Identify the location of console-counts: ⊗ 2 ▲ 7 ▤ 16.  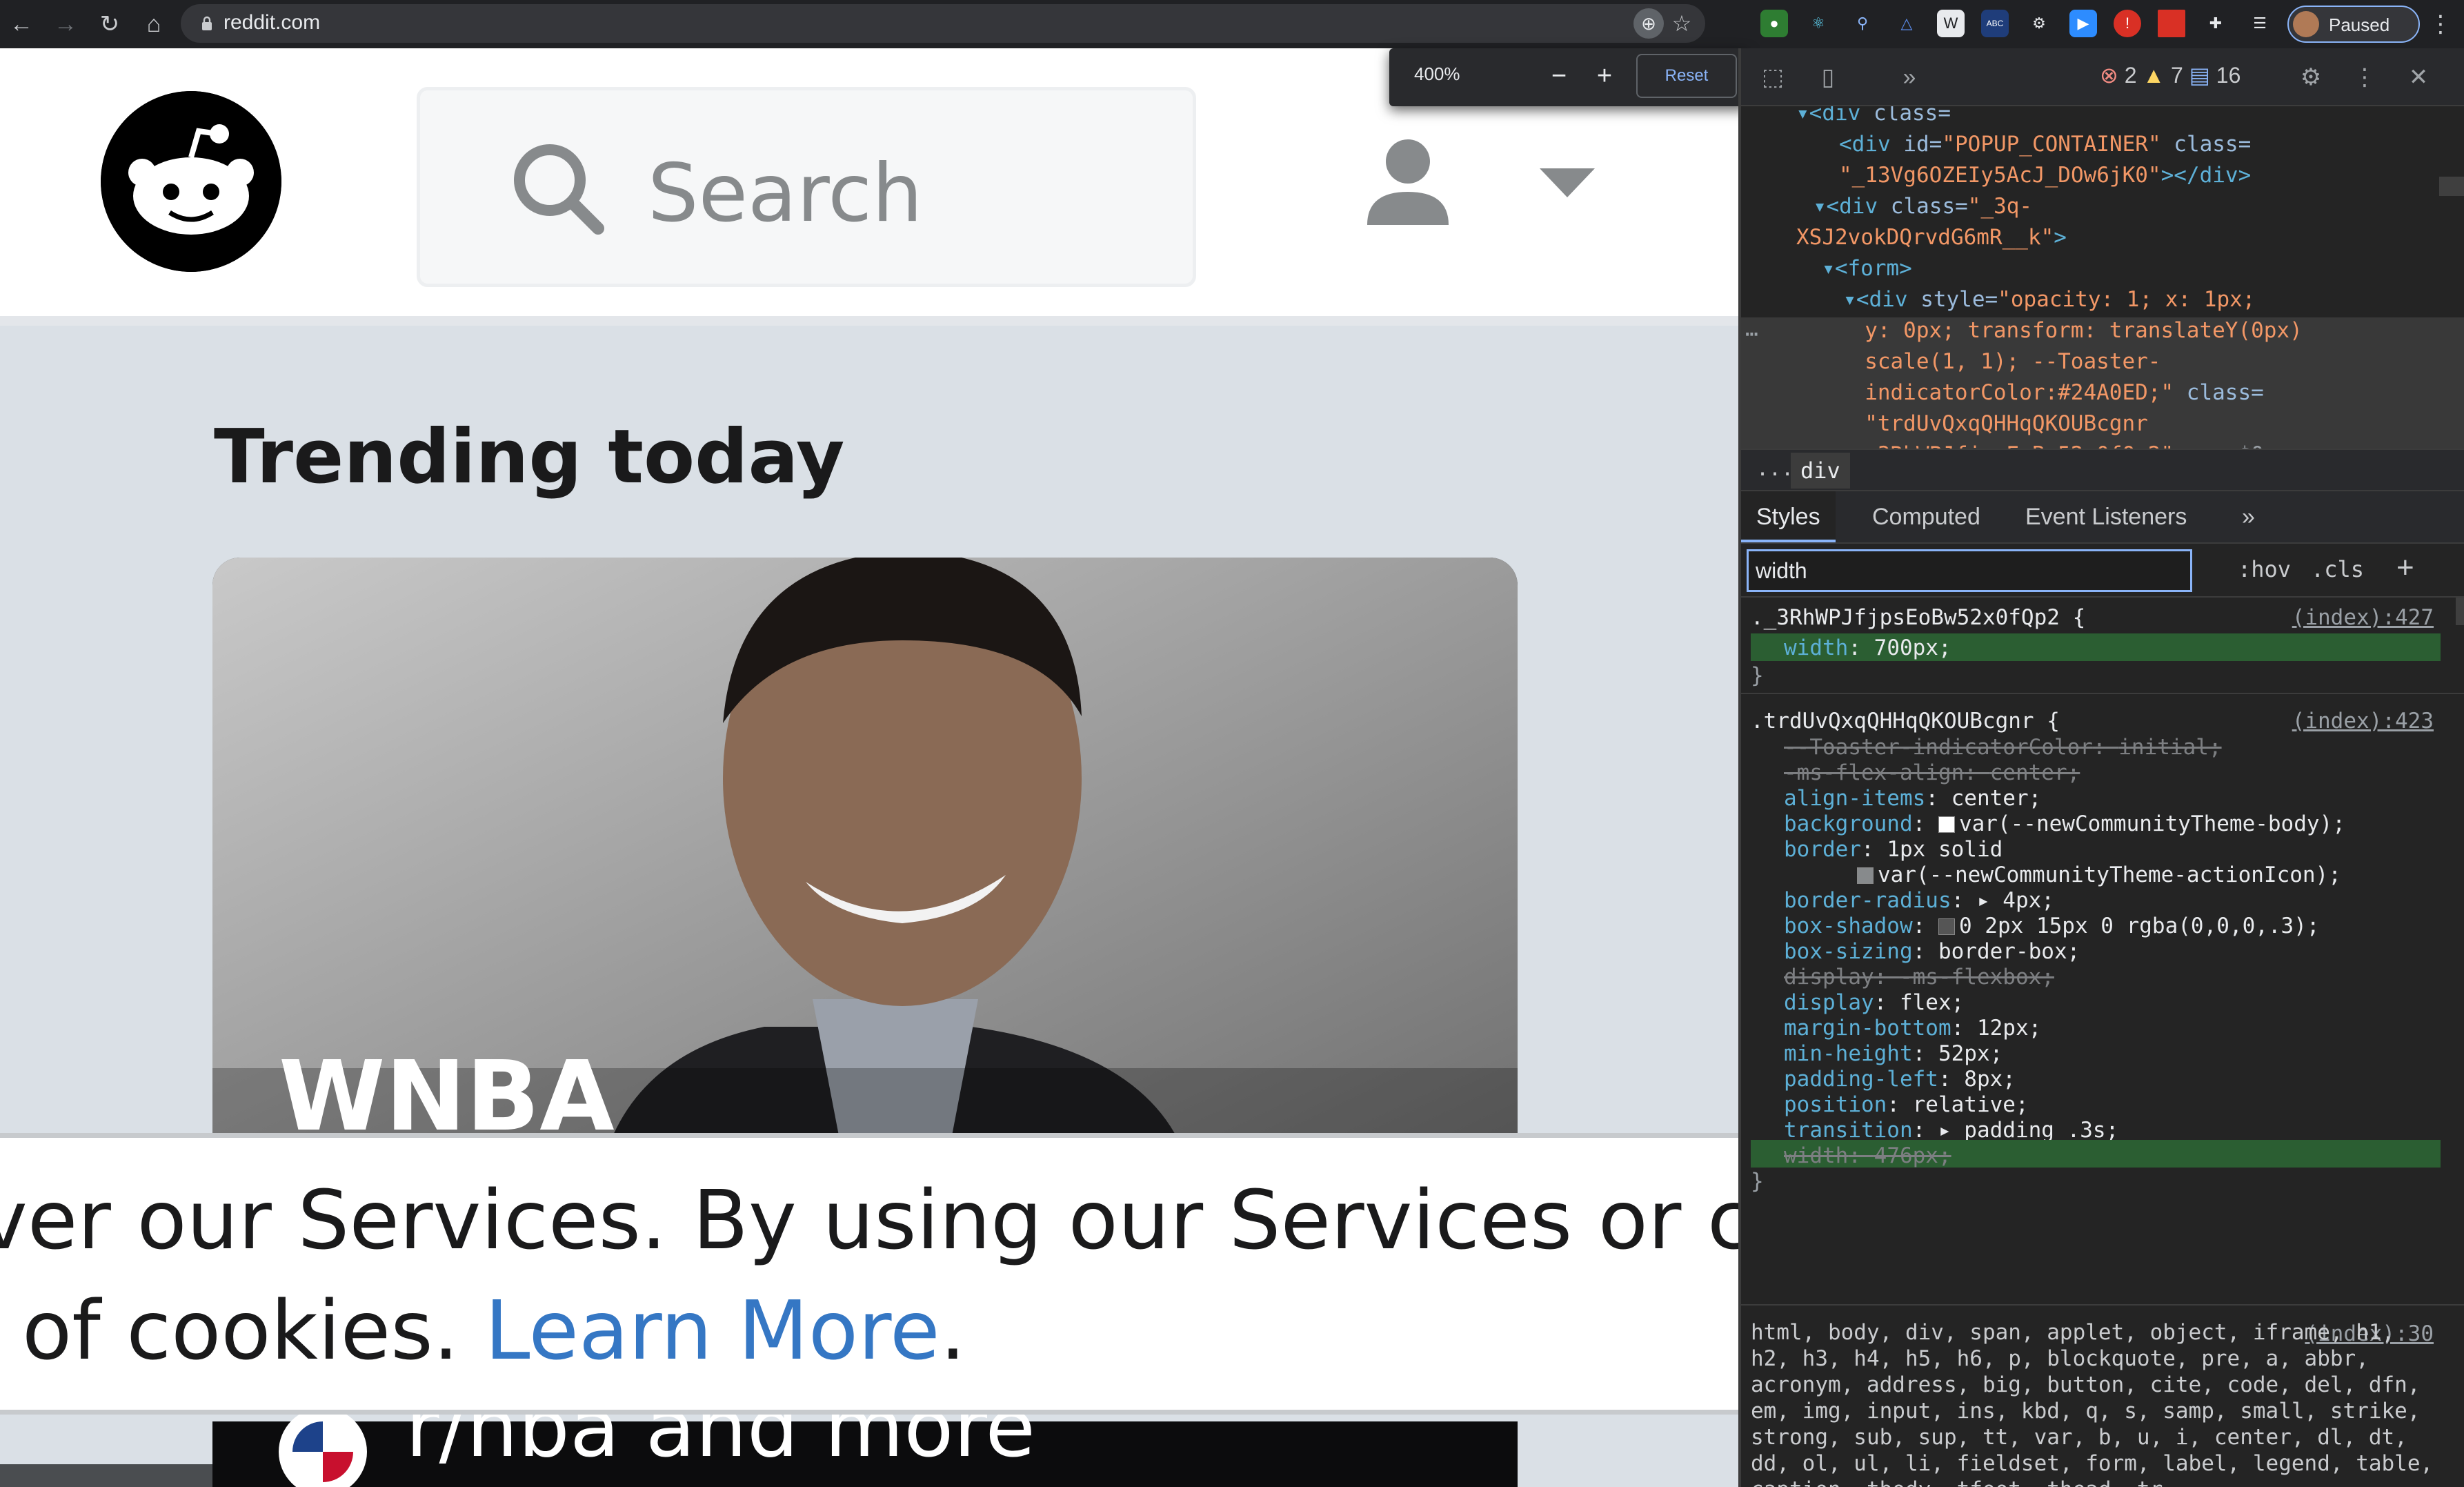
(2171, 75).